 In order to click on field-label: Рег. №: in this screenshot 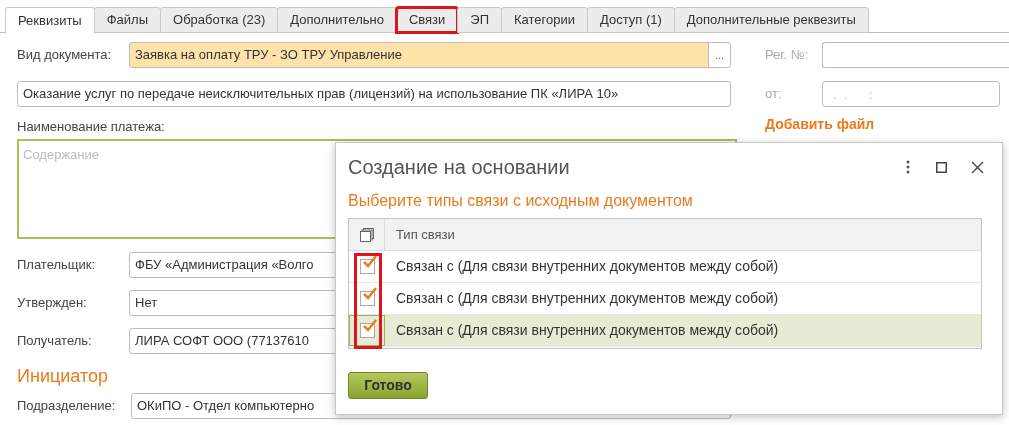, I will do `click(787, 55)`.